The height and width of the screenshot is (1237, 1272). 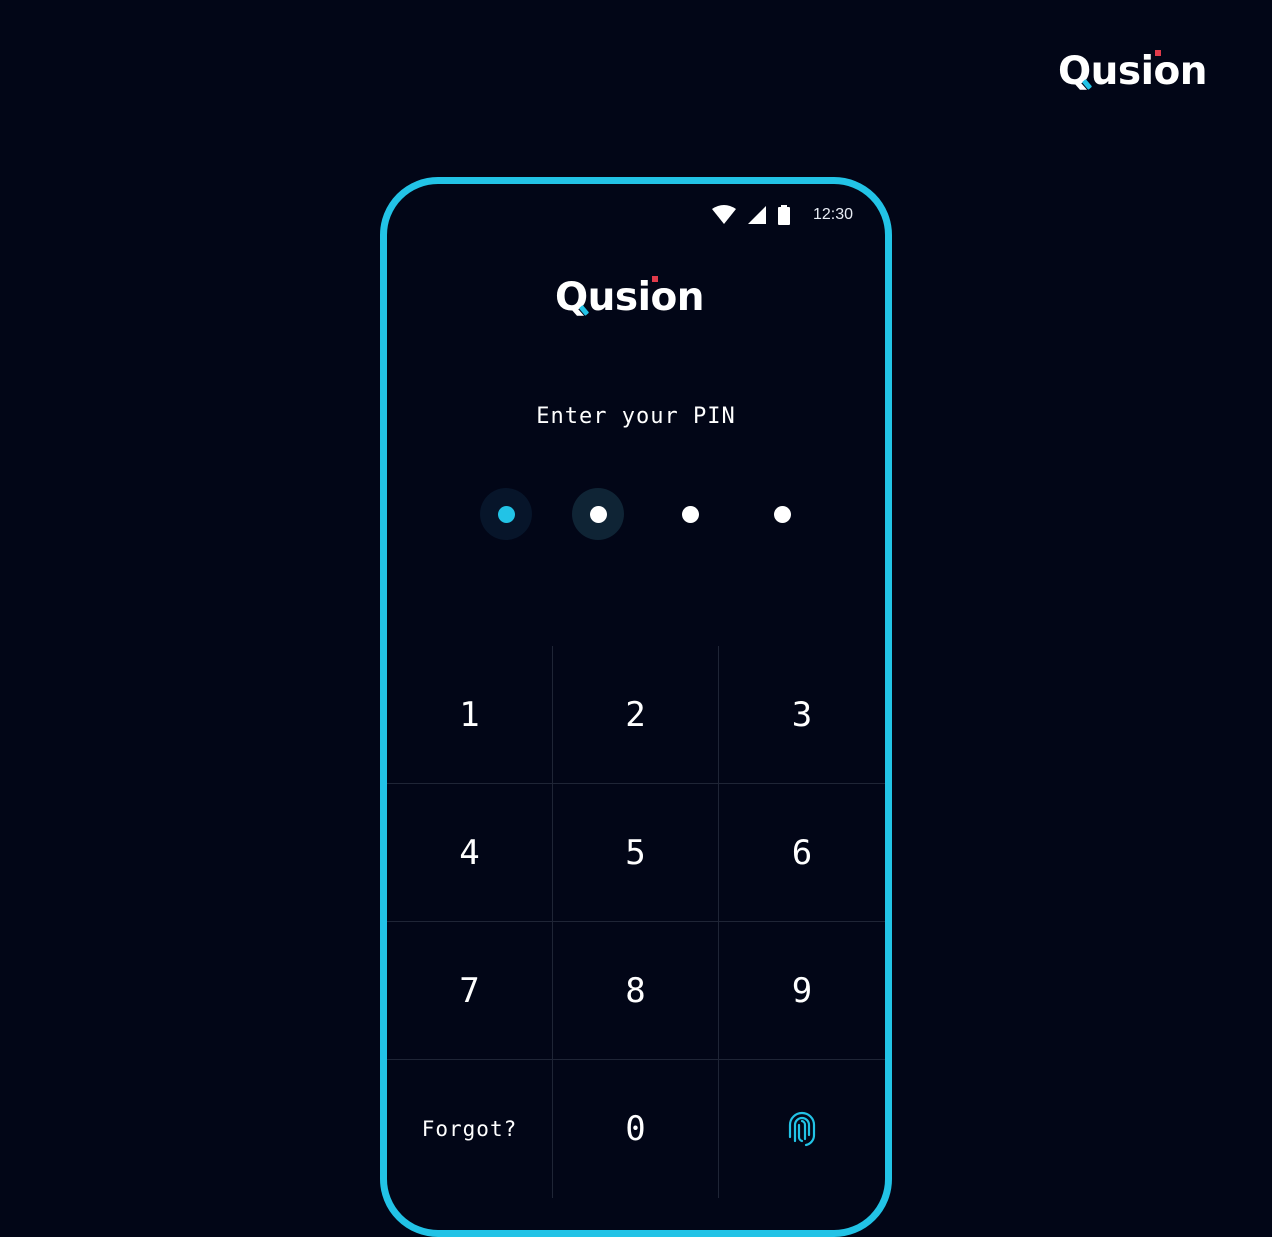 I want to click on battery-icon, so click(x=783, y=215).